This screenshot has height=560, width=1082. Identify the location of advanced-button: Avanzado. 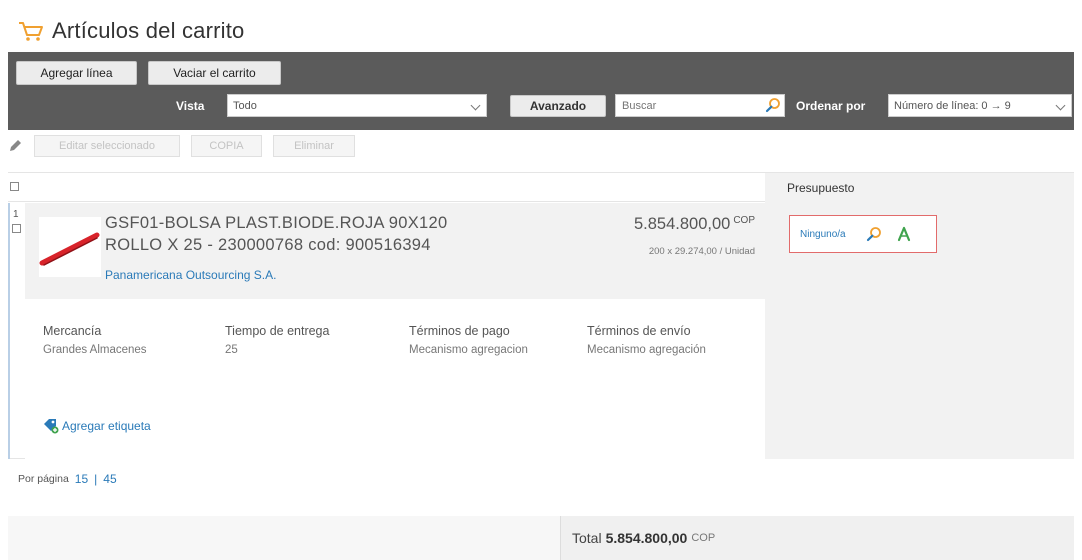
(558, 106).